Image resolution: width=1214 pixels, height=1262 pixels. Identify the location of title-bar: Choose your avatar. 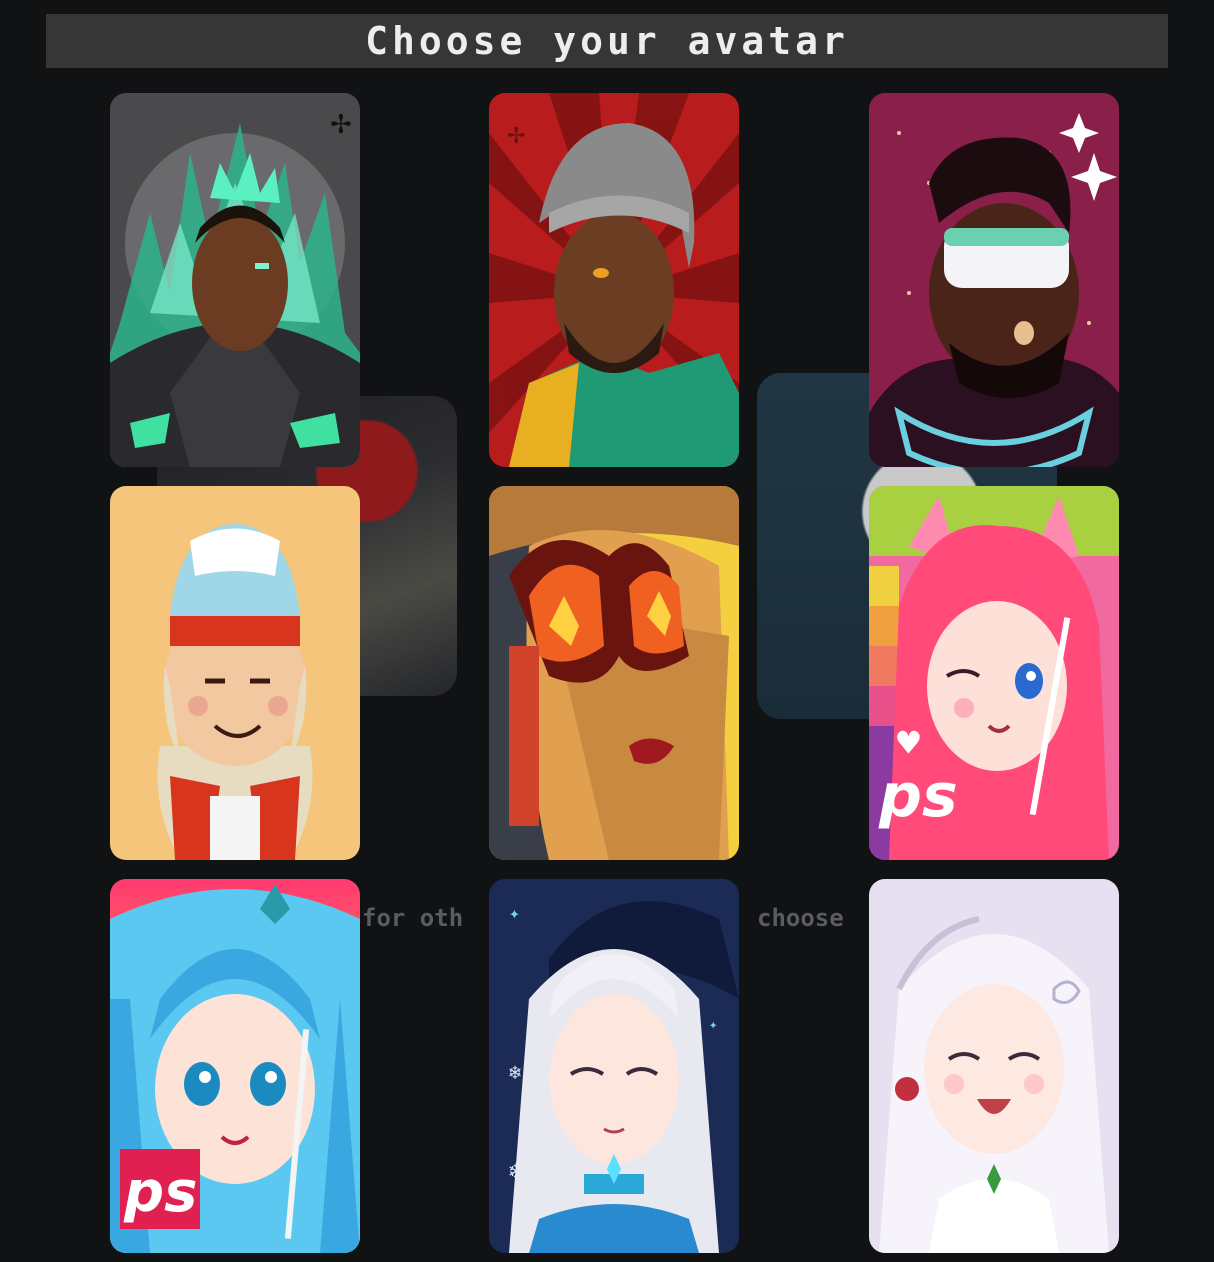
(607, 41).